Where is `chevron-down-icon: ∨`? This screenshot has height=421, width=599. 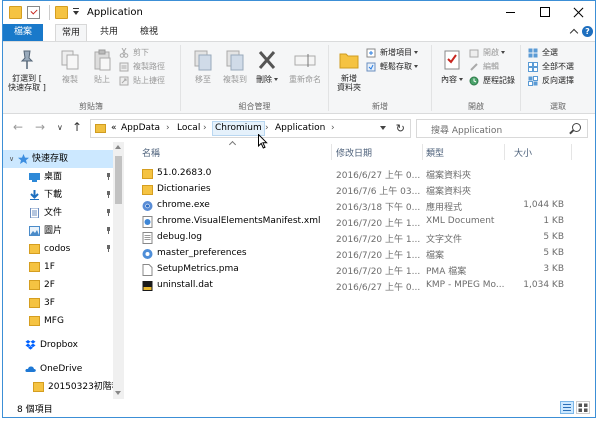 chevron-down-icon: ∨ is located at coordinates (11, 159).